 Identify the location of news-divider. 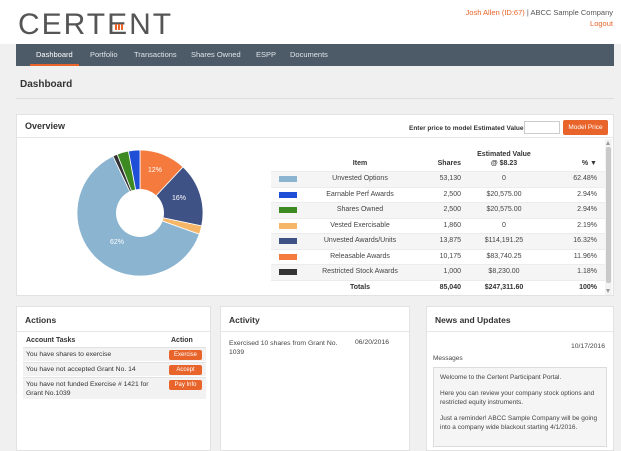
(520, 331).